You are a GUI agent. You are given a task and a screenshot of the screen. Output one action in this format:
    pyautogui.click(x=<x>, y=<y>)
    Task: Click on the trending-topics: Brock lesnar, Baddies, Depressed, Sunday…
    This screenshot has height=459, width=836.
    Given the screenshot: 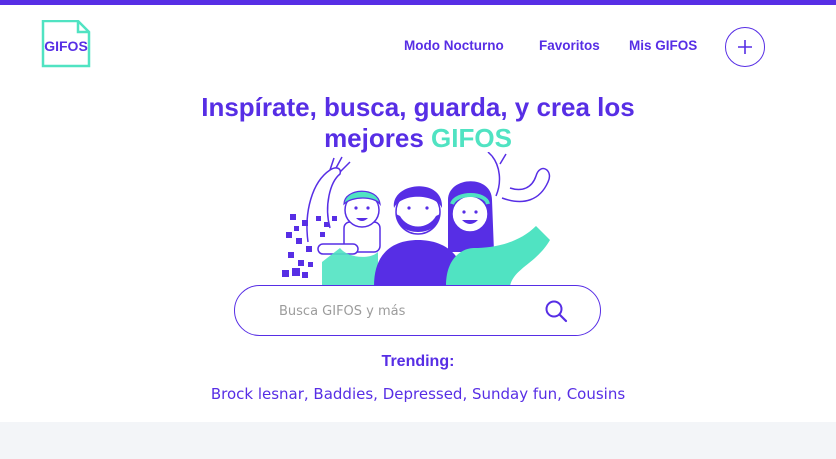 What is the action you would take?
    pyautogui.click(x=418, y=394)
    